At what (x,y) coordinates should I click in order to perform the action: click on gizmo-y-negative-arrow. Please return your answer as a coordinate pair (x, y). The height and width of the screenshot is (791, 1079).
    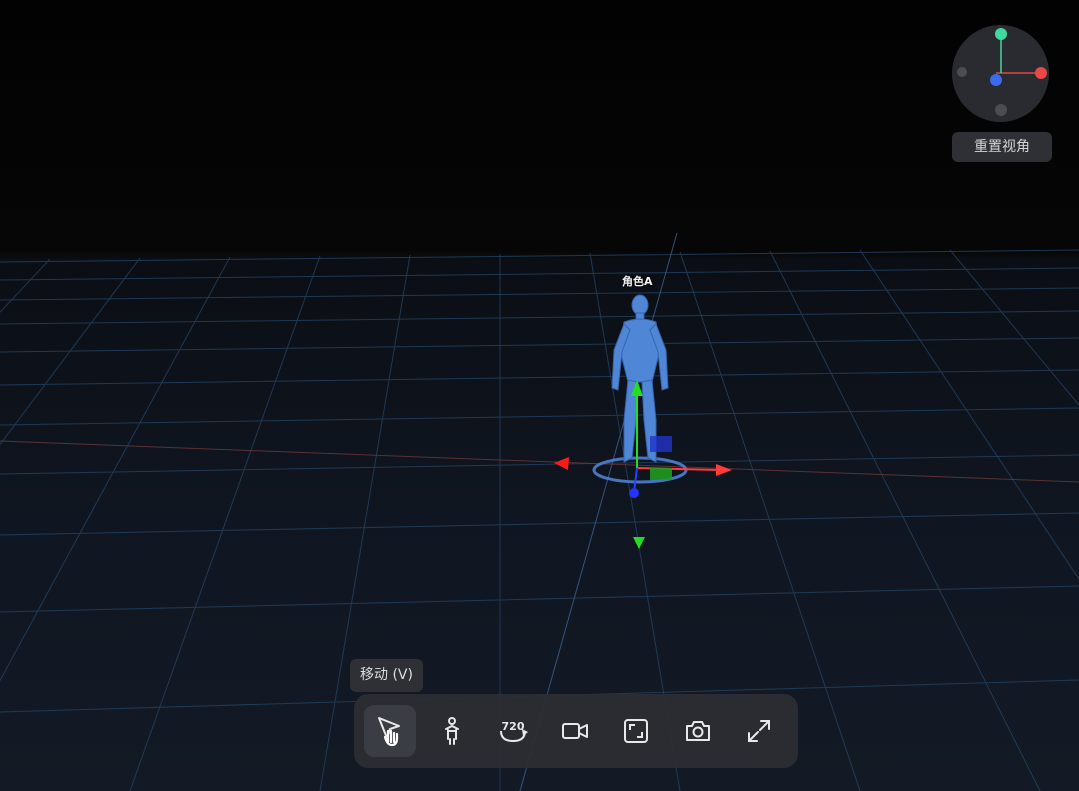
    Looking at the image, I should click on (639, 543).